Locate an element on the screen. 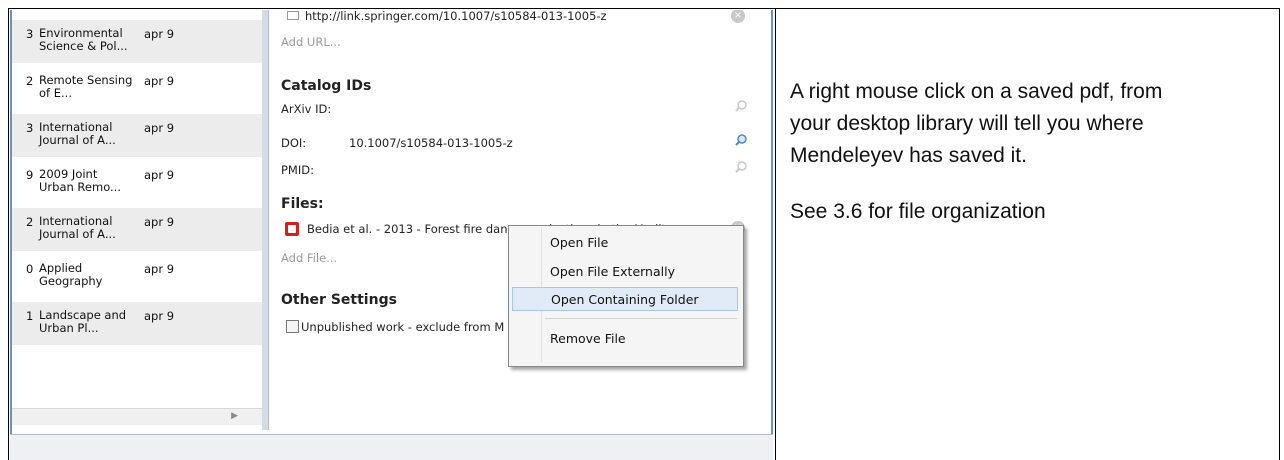  list-item: 2 International Journal of A... apr 9 is located at coordinates (137, 229).